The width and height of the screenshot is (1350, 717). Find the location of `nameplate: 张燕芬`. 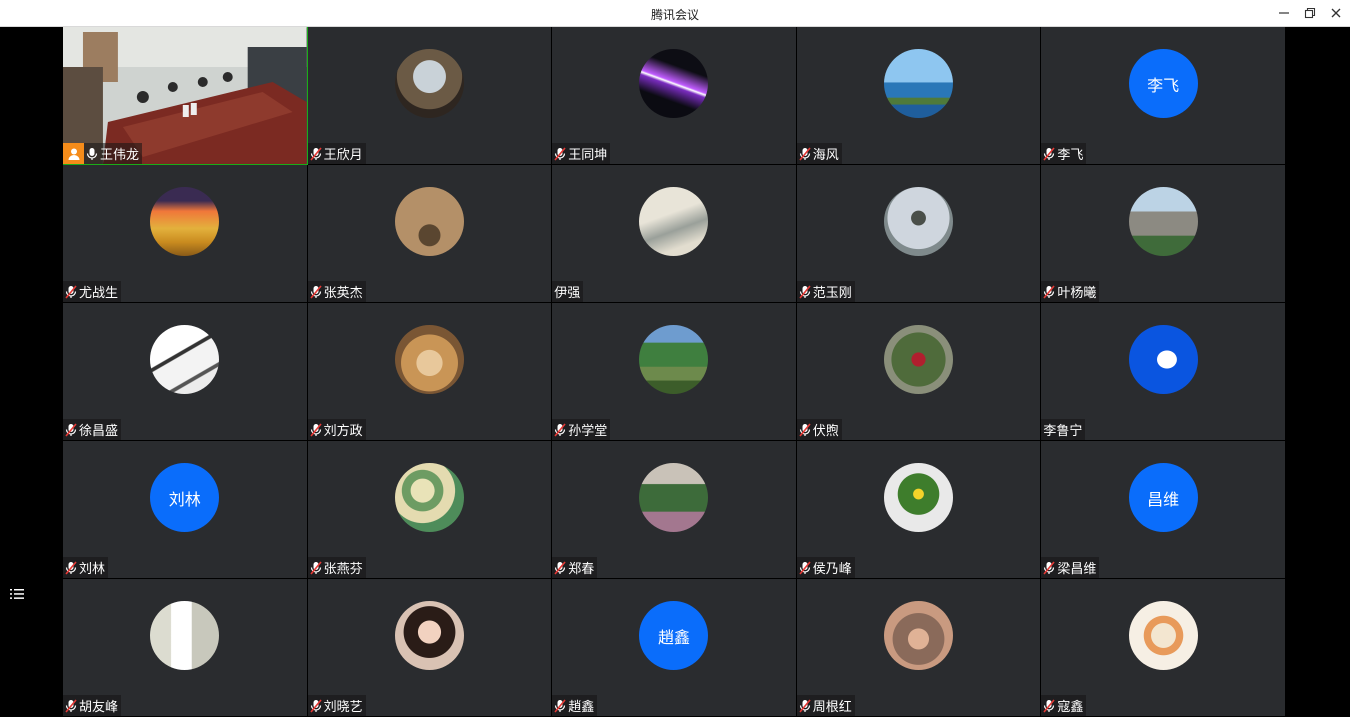

nameplate: 张燕芬 is located at coordinates (336, 567).